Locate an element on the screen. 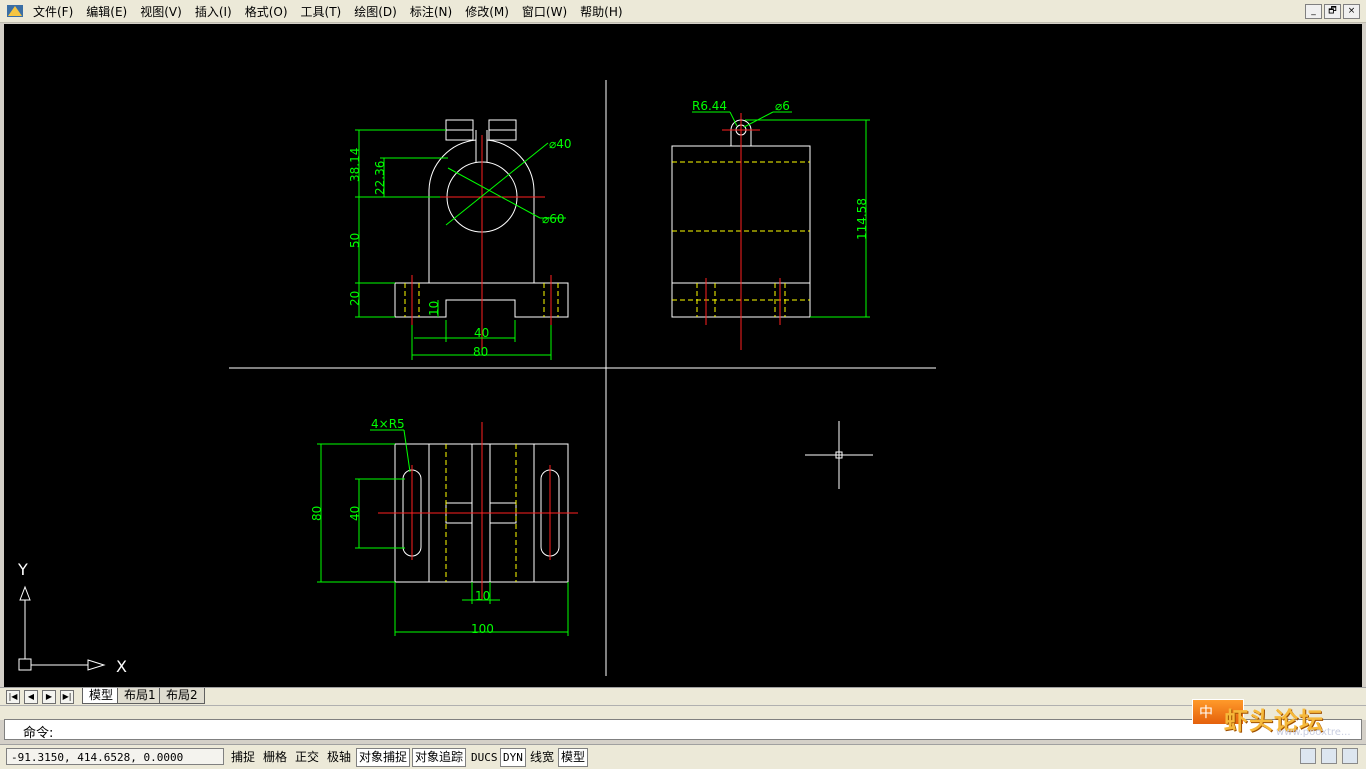 This screenshot has width=1366, height=769. osnap-toggle: 对象捕捉 is located at coordinates (383, 757).